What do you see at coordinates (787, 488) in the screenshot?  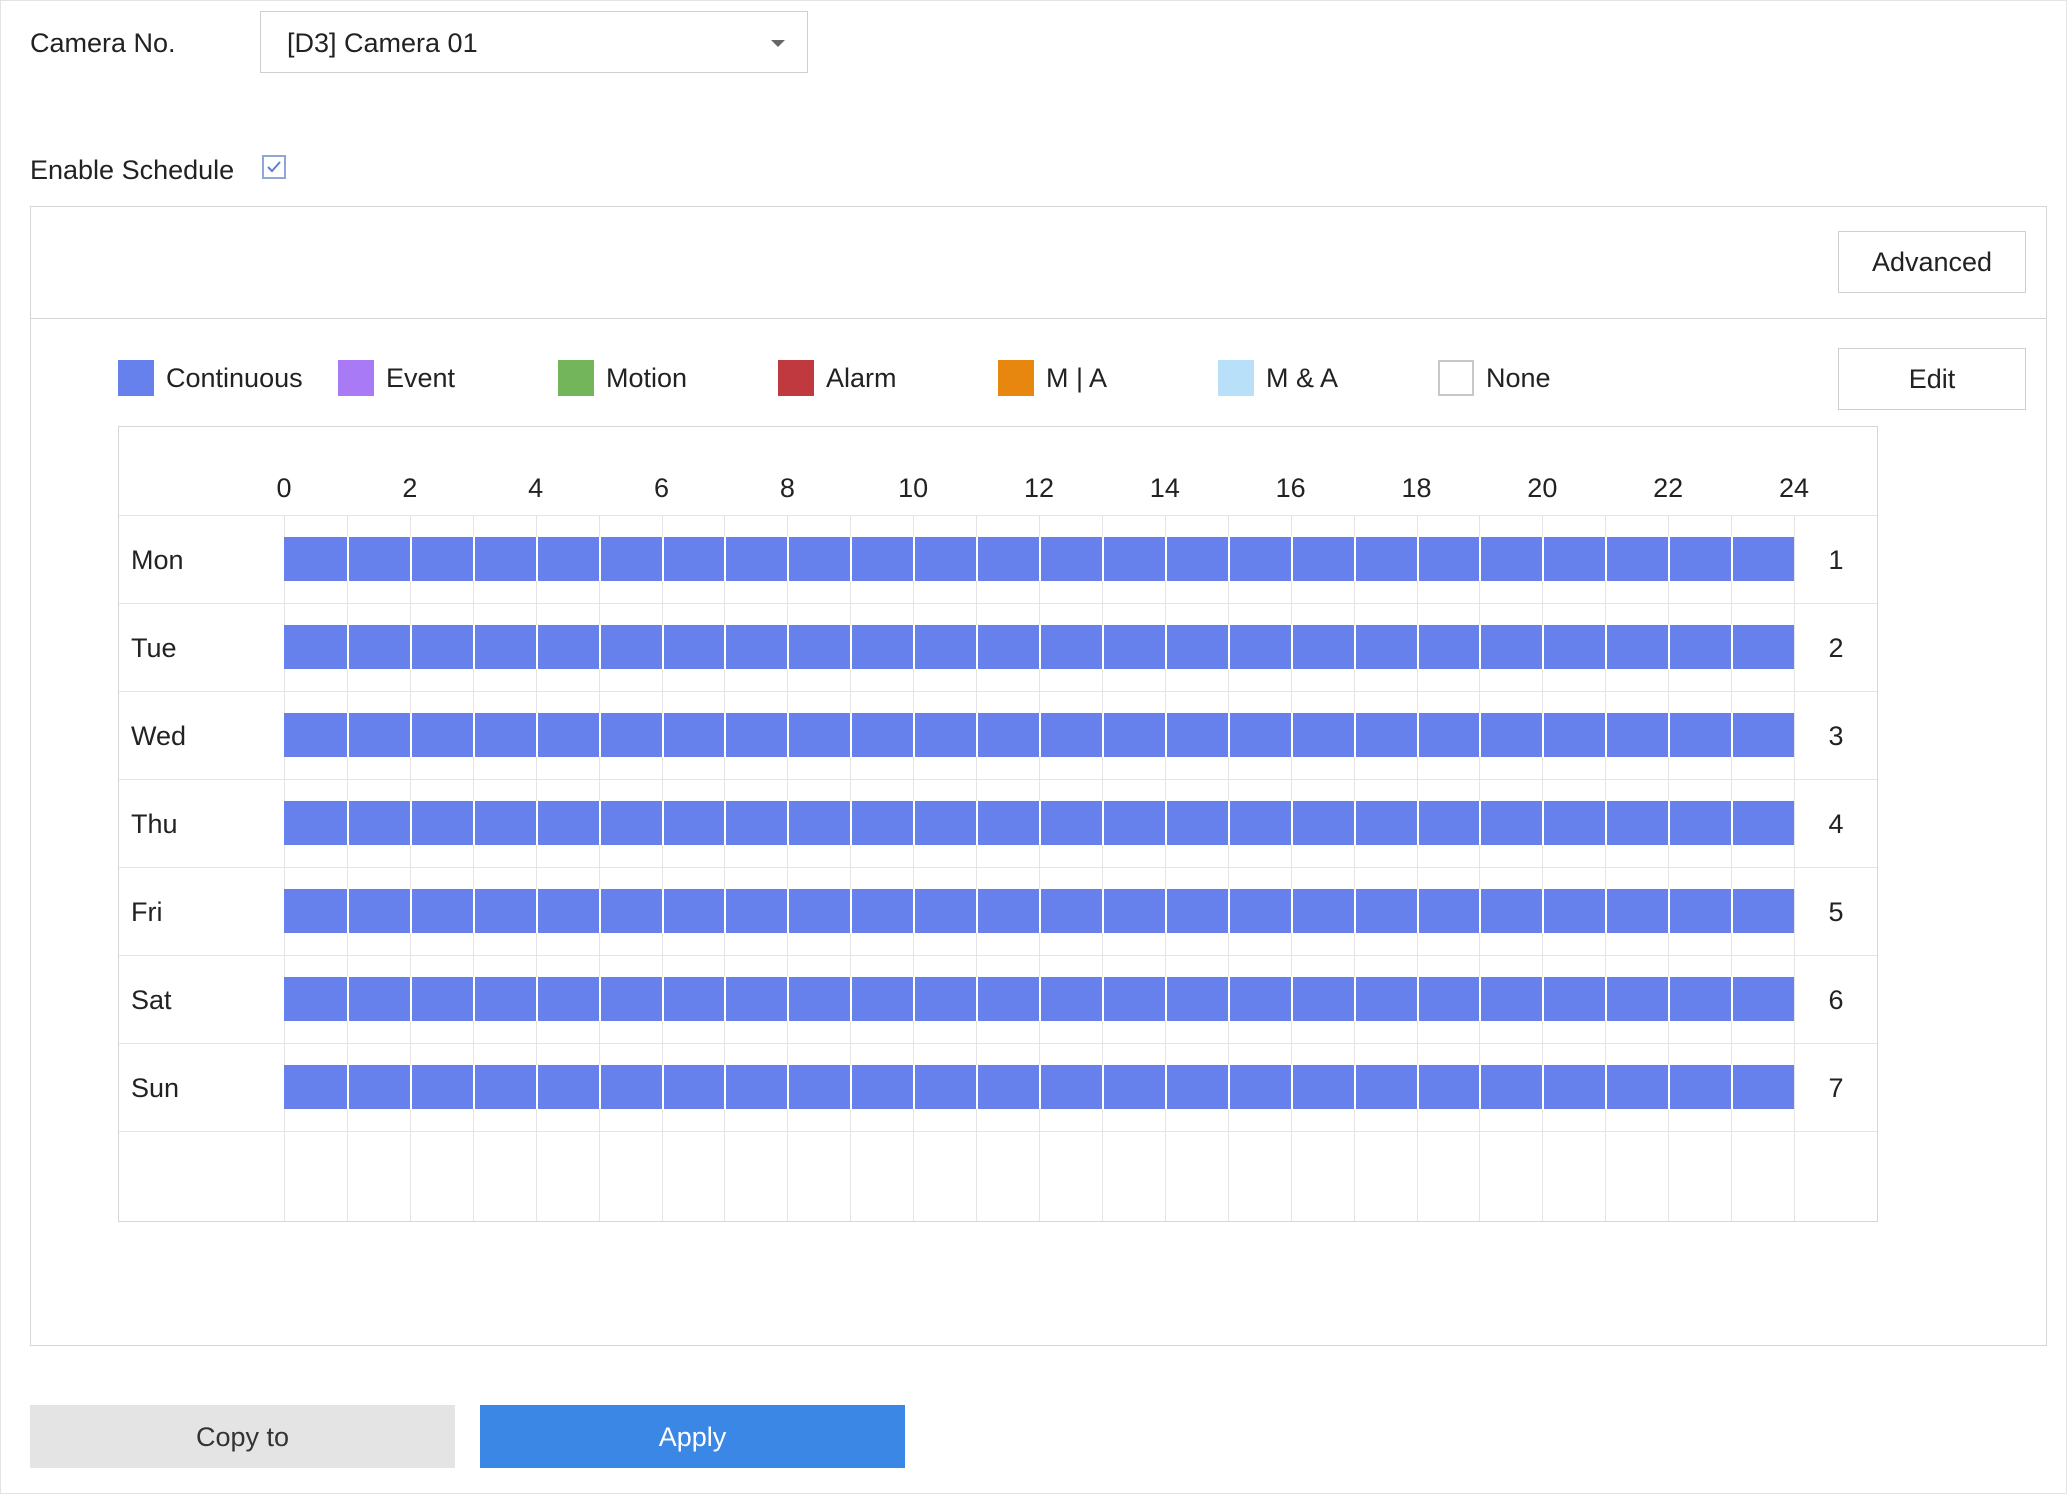 I see `hour-tick-label: 8` at bounding box center [787, 488].